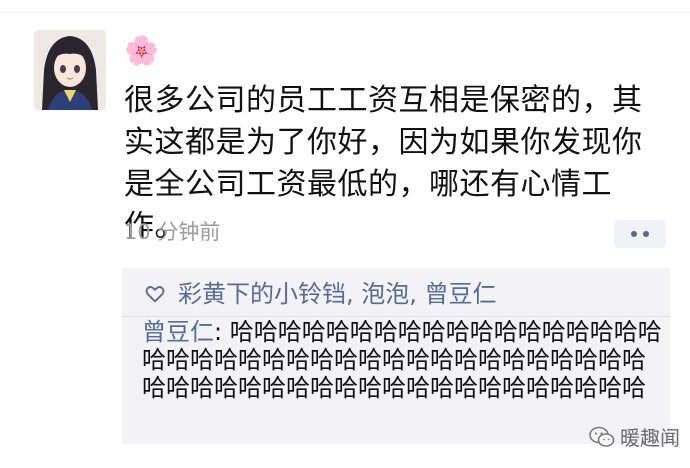 The image size is (690, 468). I want to click on avatar, so click(70, 70).